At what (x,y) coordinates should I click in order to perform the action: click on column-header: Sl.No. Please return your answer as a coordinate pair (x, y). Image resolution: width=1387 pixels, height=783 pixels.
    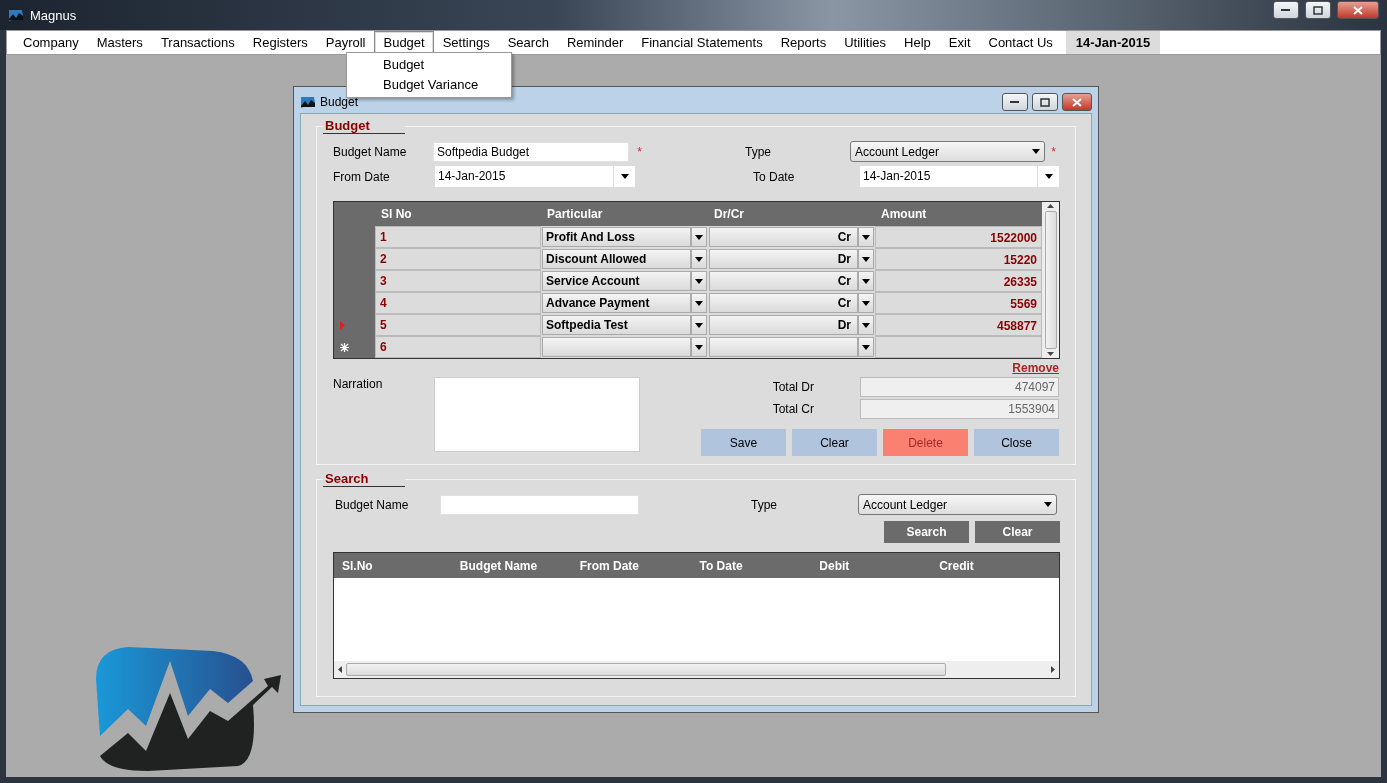
    Looking at the image, I should click on (357, 566).